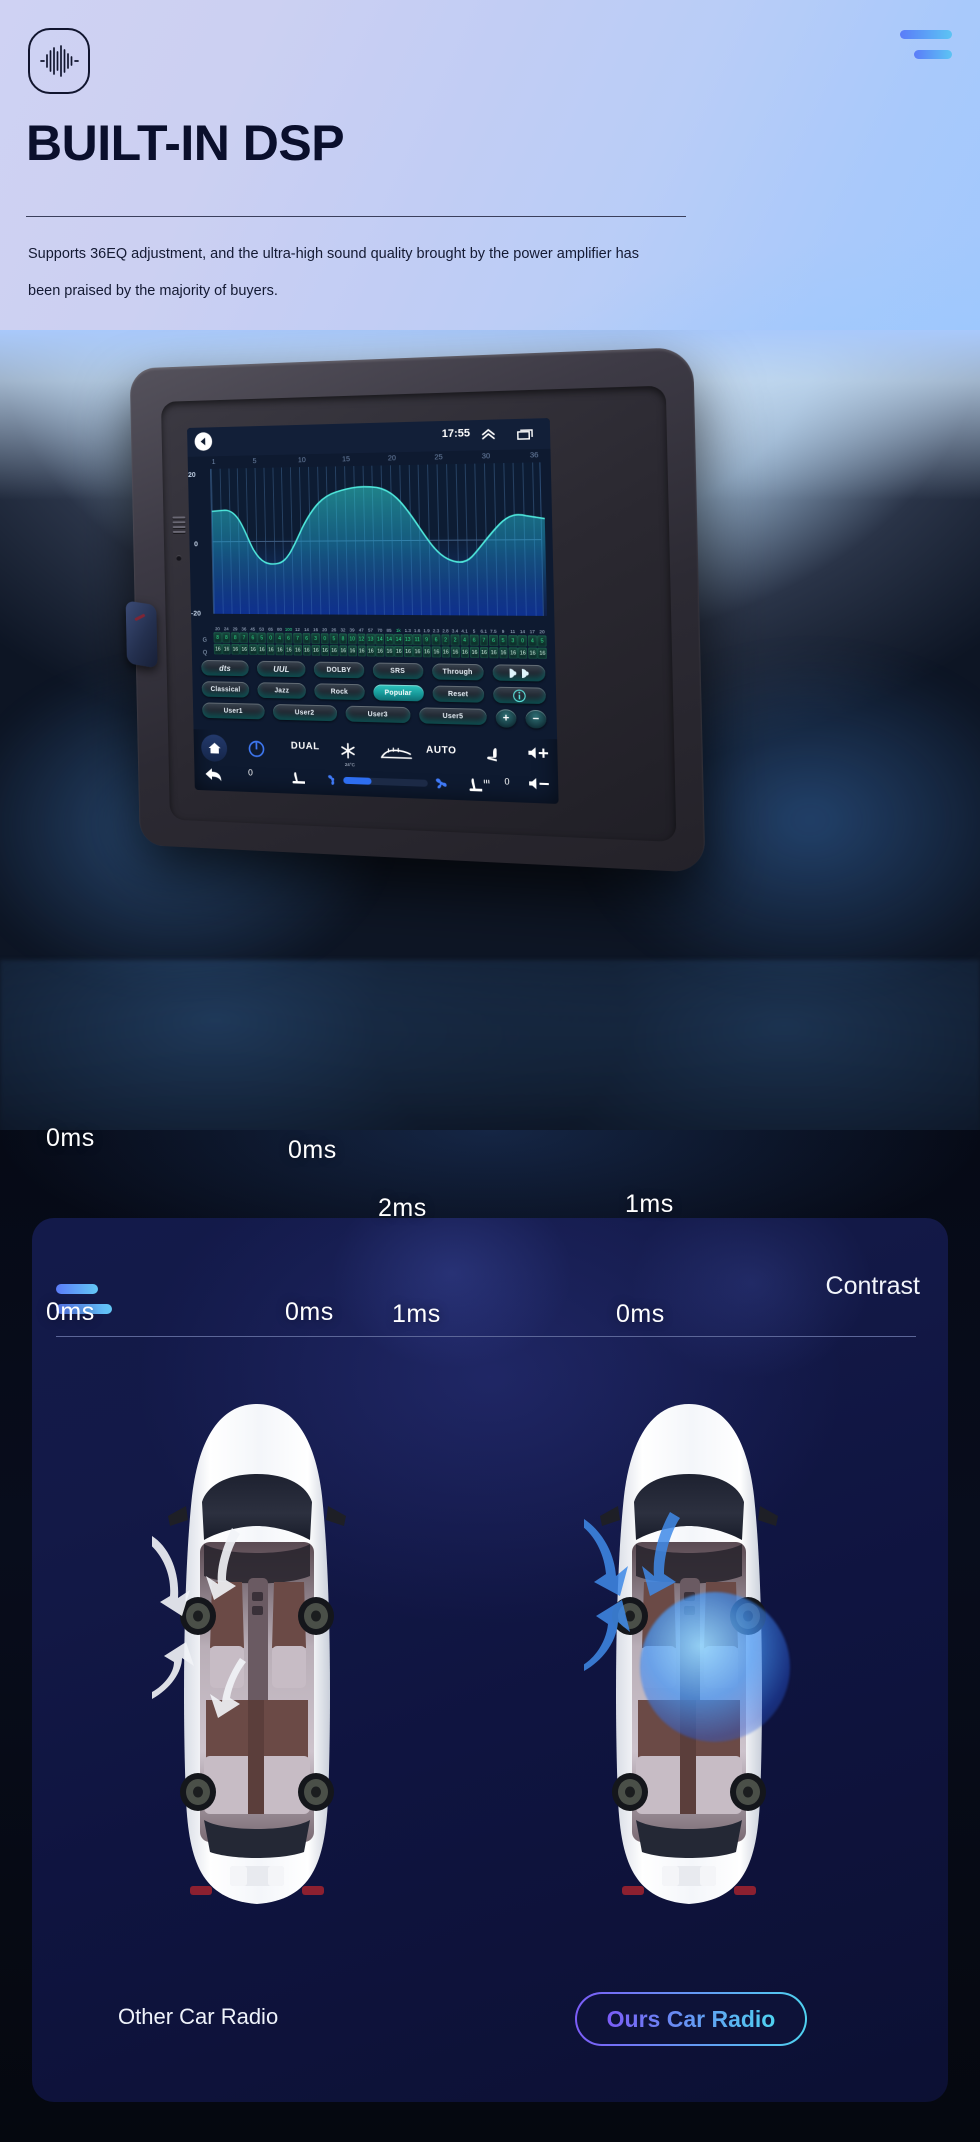 The image size is (980, 2142). I want to click on preset-user2-button: User2, so click(304, 713).